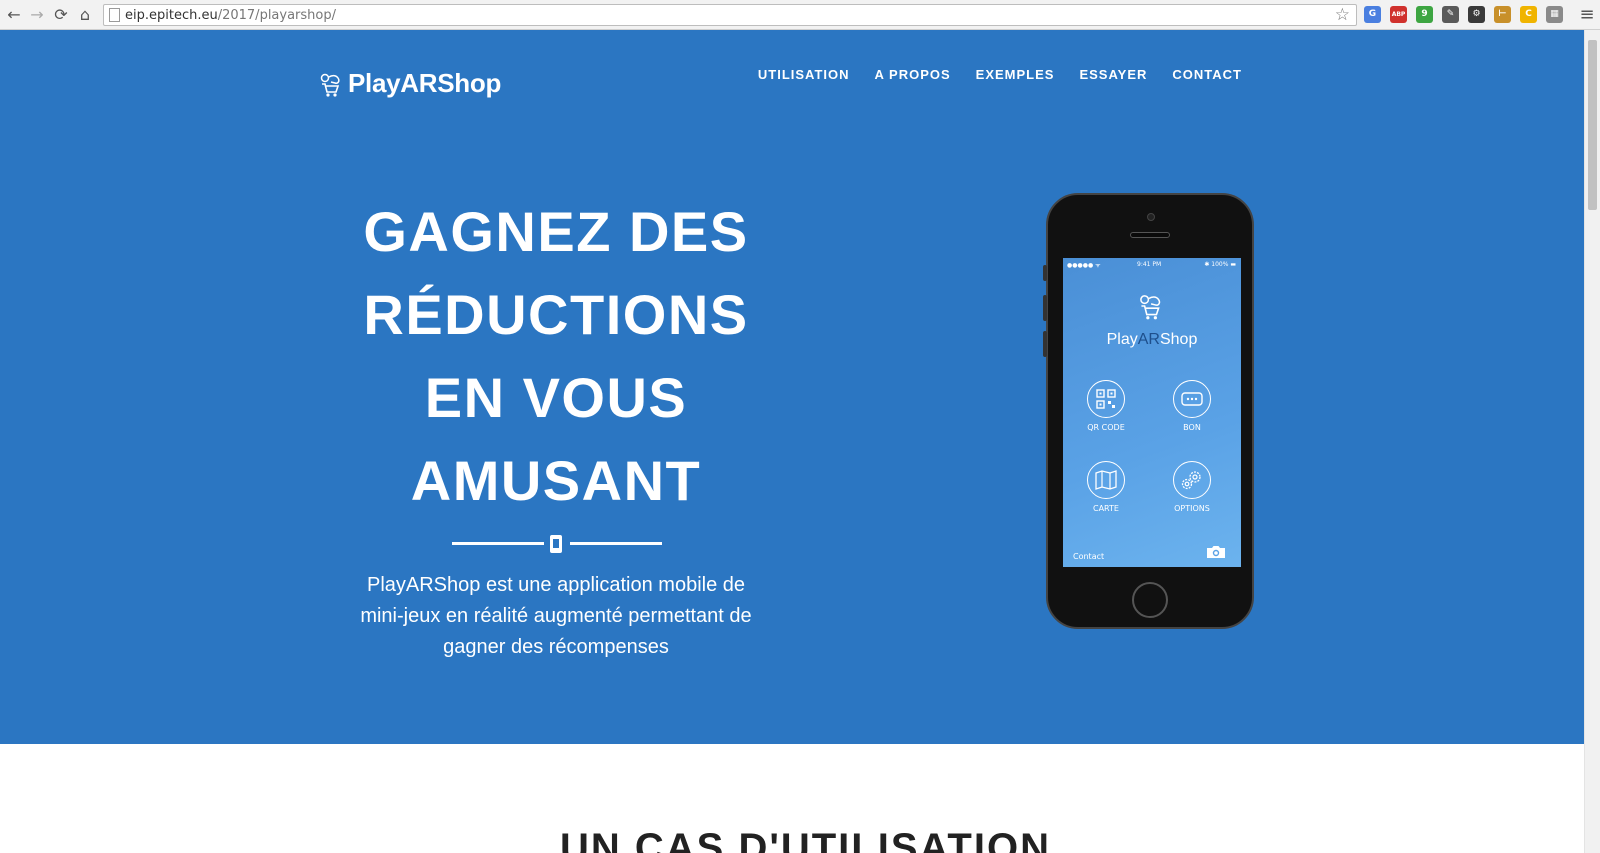  What do you see at coordinates (730, 15) in the screenshot?
I see `address-bar: eip.epitech.eu/2017/playarshop/ ☆` at bounding box center [730, 15].